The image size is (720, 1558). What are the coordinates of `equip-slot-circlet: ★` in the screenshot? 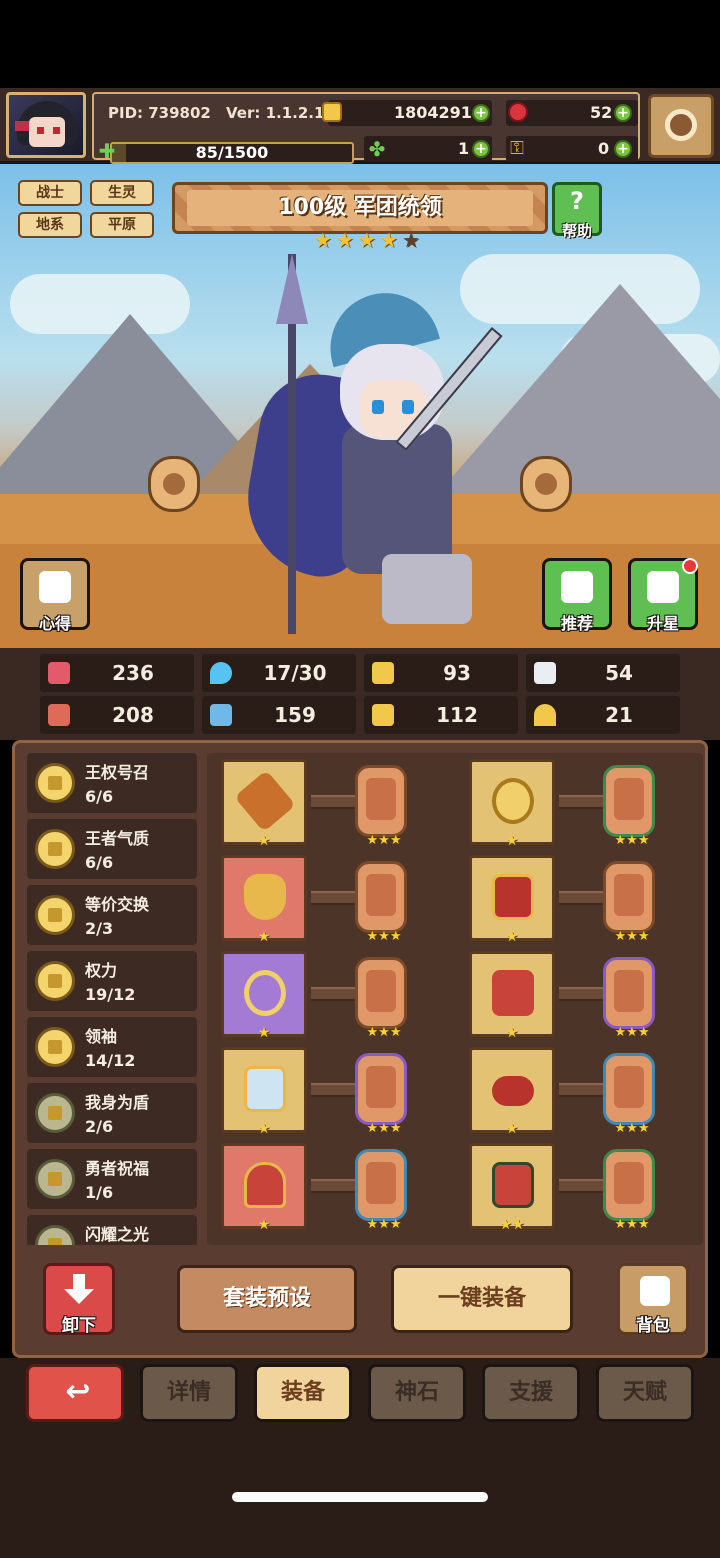 It's located at (512, 803).